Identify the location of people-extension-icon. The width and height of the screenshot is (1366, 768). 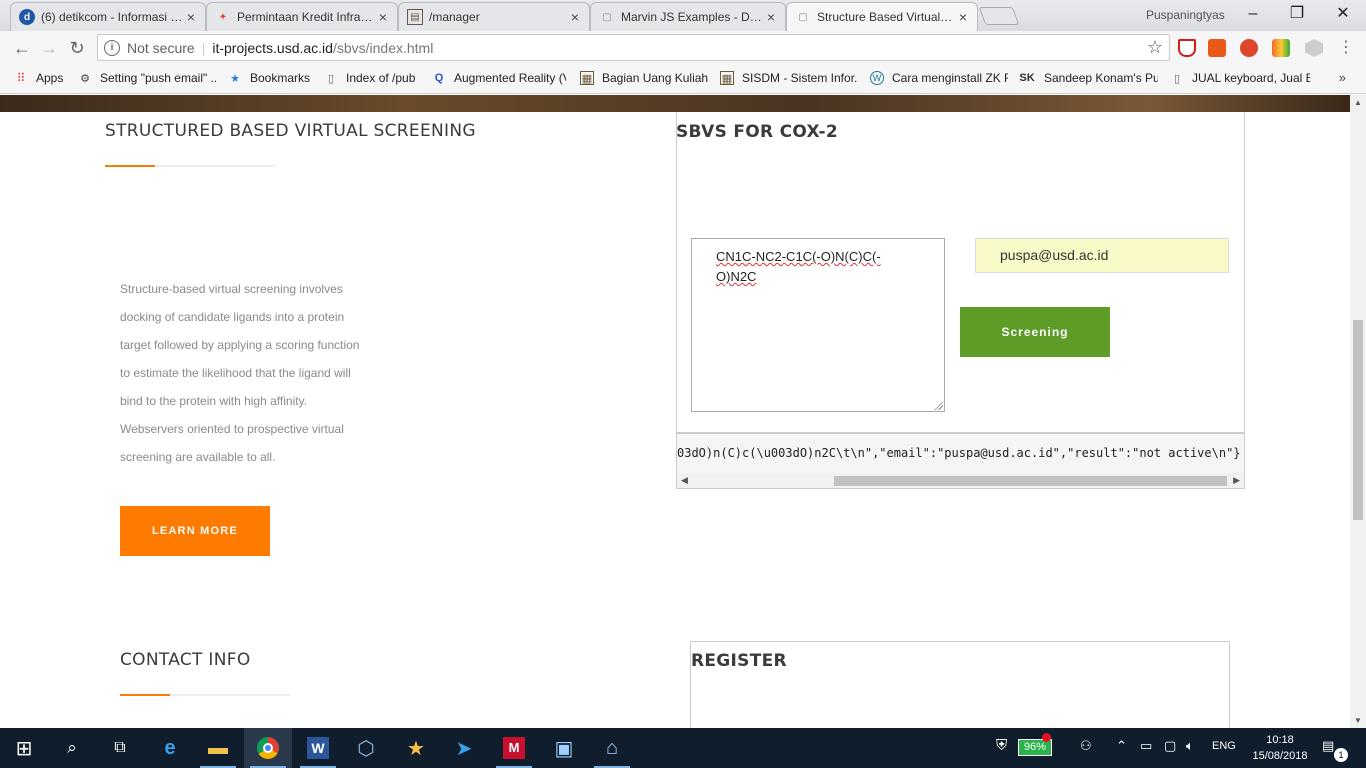
(1249, 48).